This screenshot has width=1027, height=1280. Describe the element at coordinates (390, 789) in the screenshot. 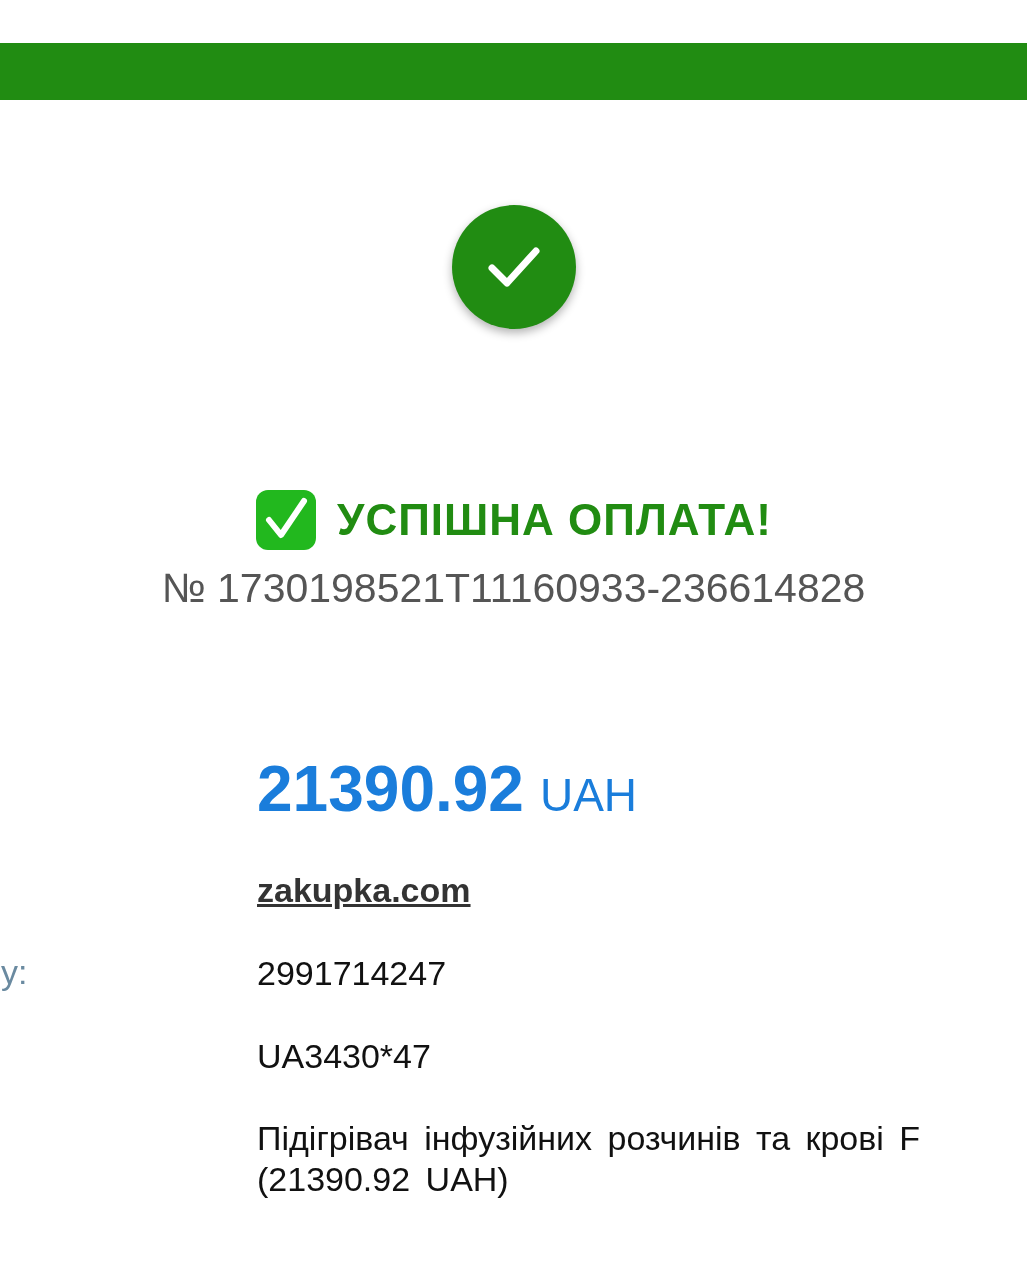

I see `amount: 21390.92` at that location.